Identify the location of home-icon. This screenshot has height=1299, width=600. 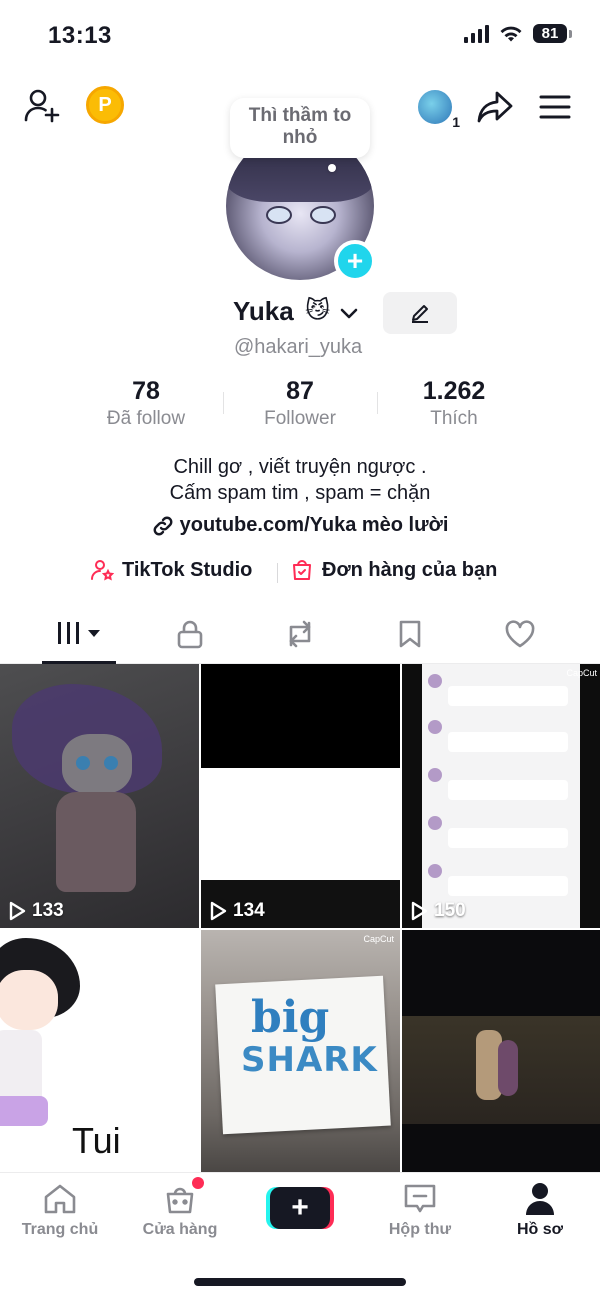
(60, 1199).